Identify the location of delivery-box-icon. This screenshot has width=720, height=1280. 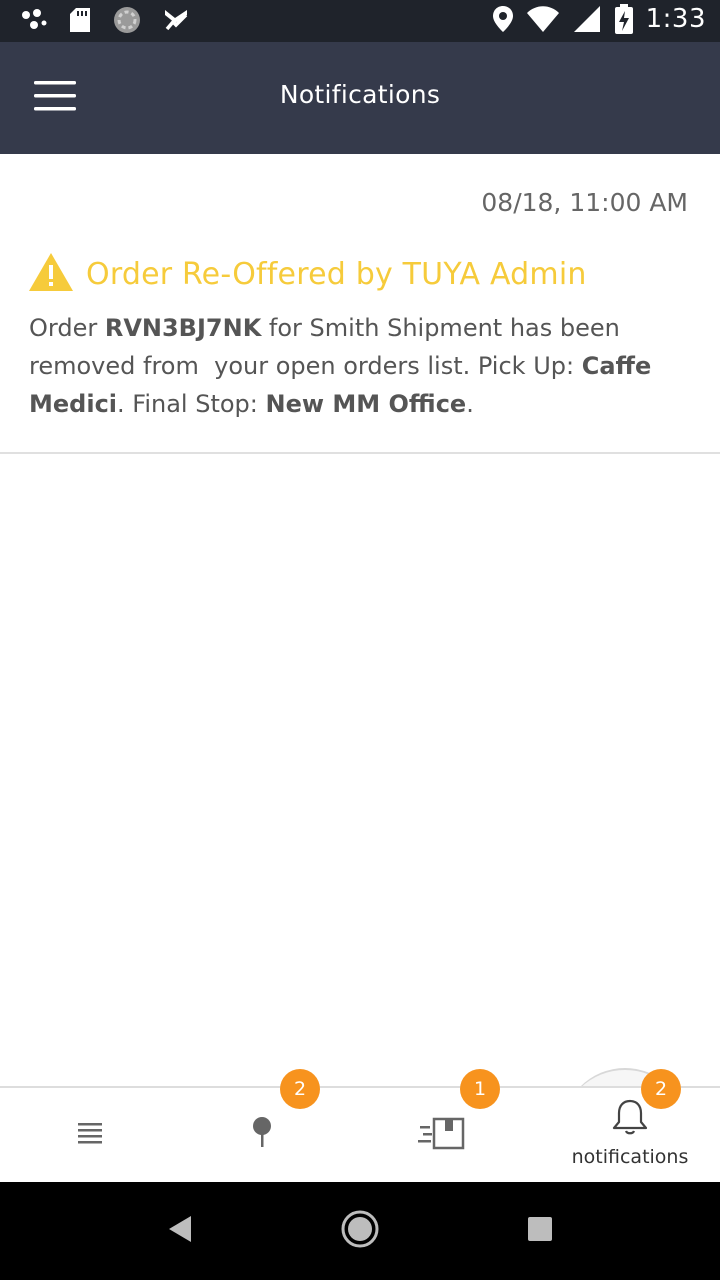
(442, 1135).